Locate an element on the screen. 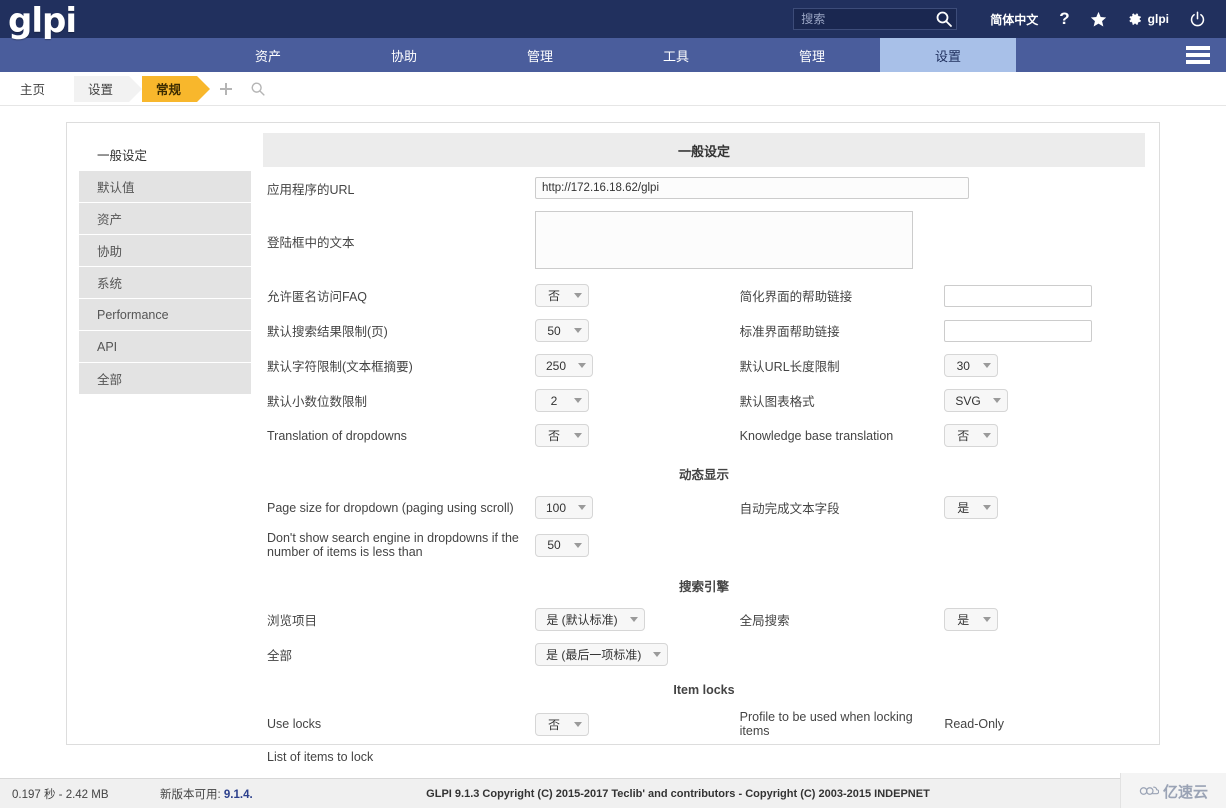 The width and height of the screenshot is (1226, 808). table-row: 登陆框中的文本 is located at coordinates (704, 241).